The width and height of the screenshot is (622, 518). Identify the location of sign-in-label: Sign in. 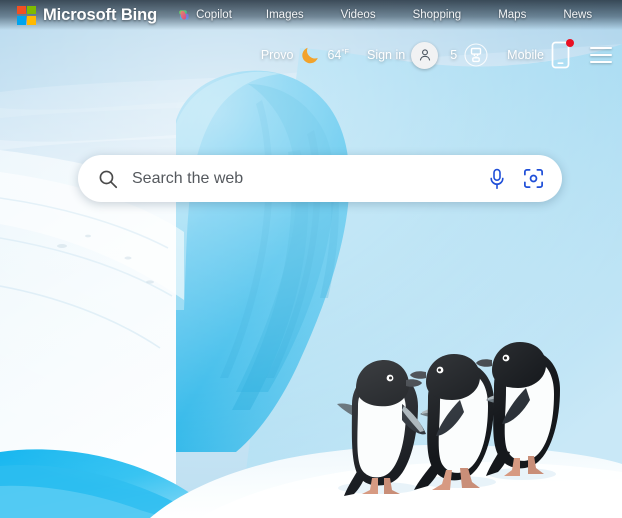
(386, 55).